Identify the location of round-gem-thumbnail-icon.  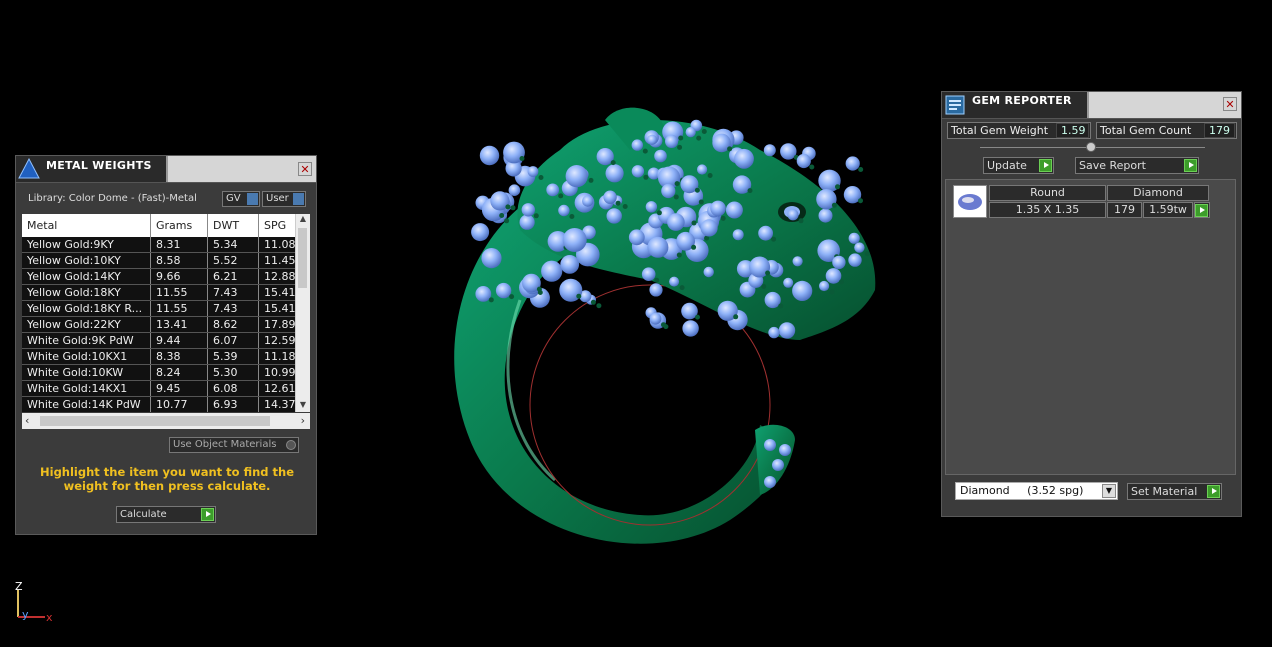
(970, 201).